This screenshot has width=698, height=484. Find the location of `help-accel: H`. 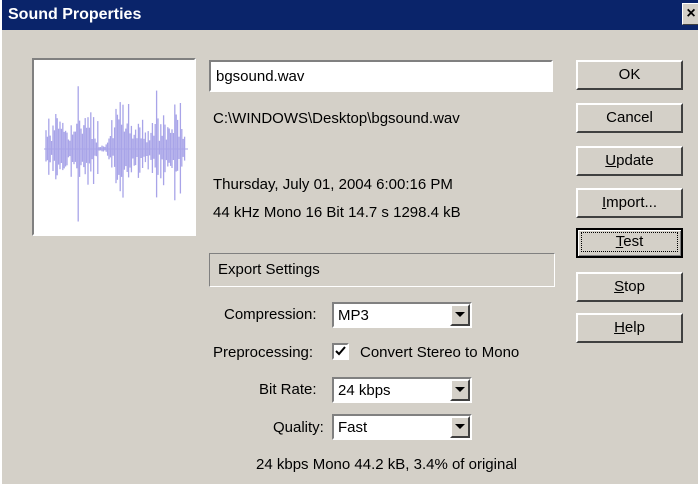

help-accel: H is located at coordinates (619, 327).